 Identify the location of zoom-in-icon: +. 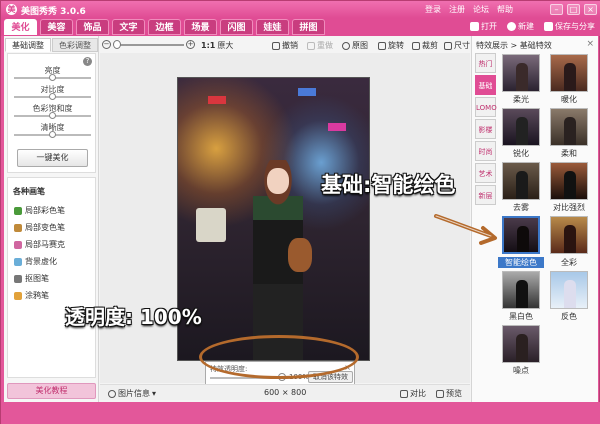
(190, 44).